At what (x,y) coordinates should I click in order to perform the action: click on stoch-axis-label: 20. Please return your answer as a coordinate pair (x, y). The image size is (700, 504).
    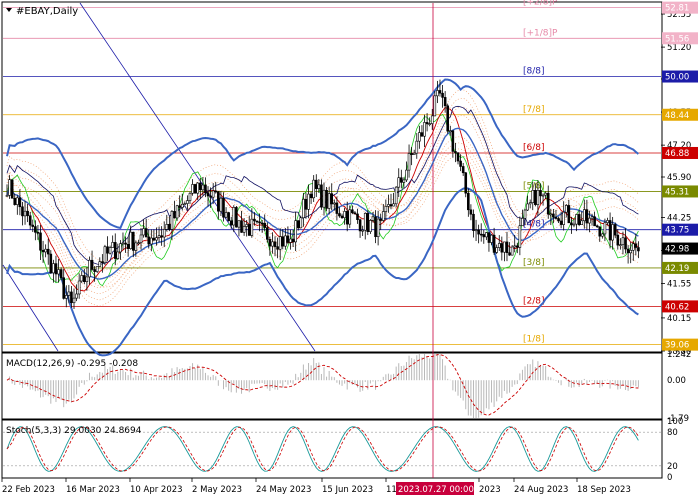
    Looking at the image, I should click on (672, 467).